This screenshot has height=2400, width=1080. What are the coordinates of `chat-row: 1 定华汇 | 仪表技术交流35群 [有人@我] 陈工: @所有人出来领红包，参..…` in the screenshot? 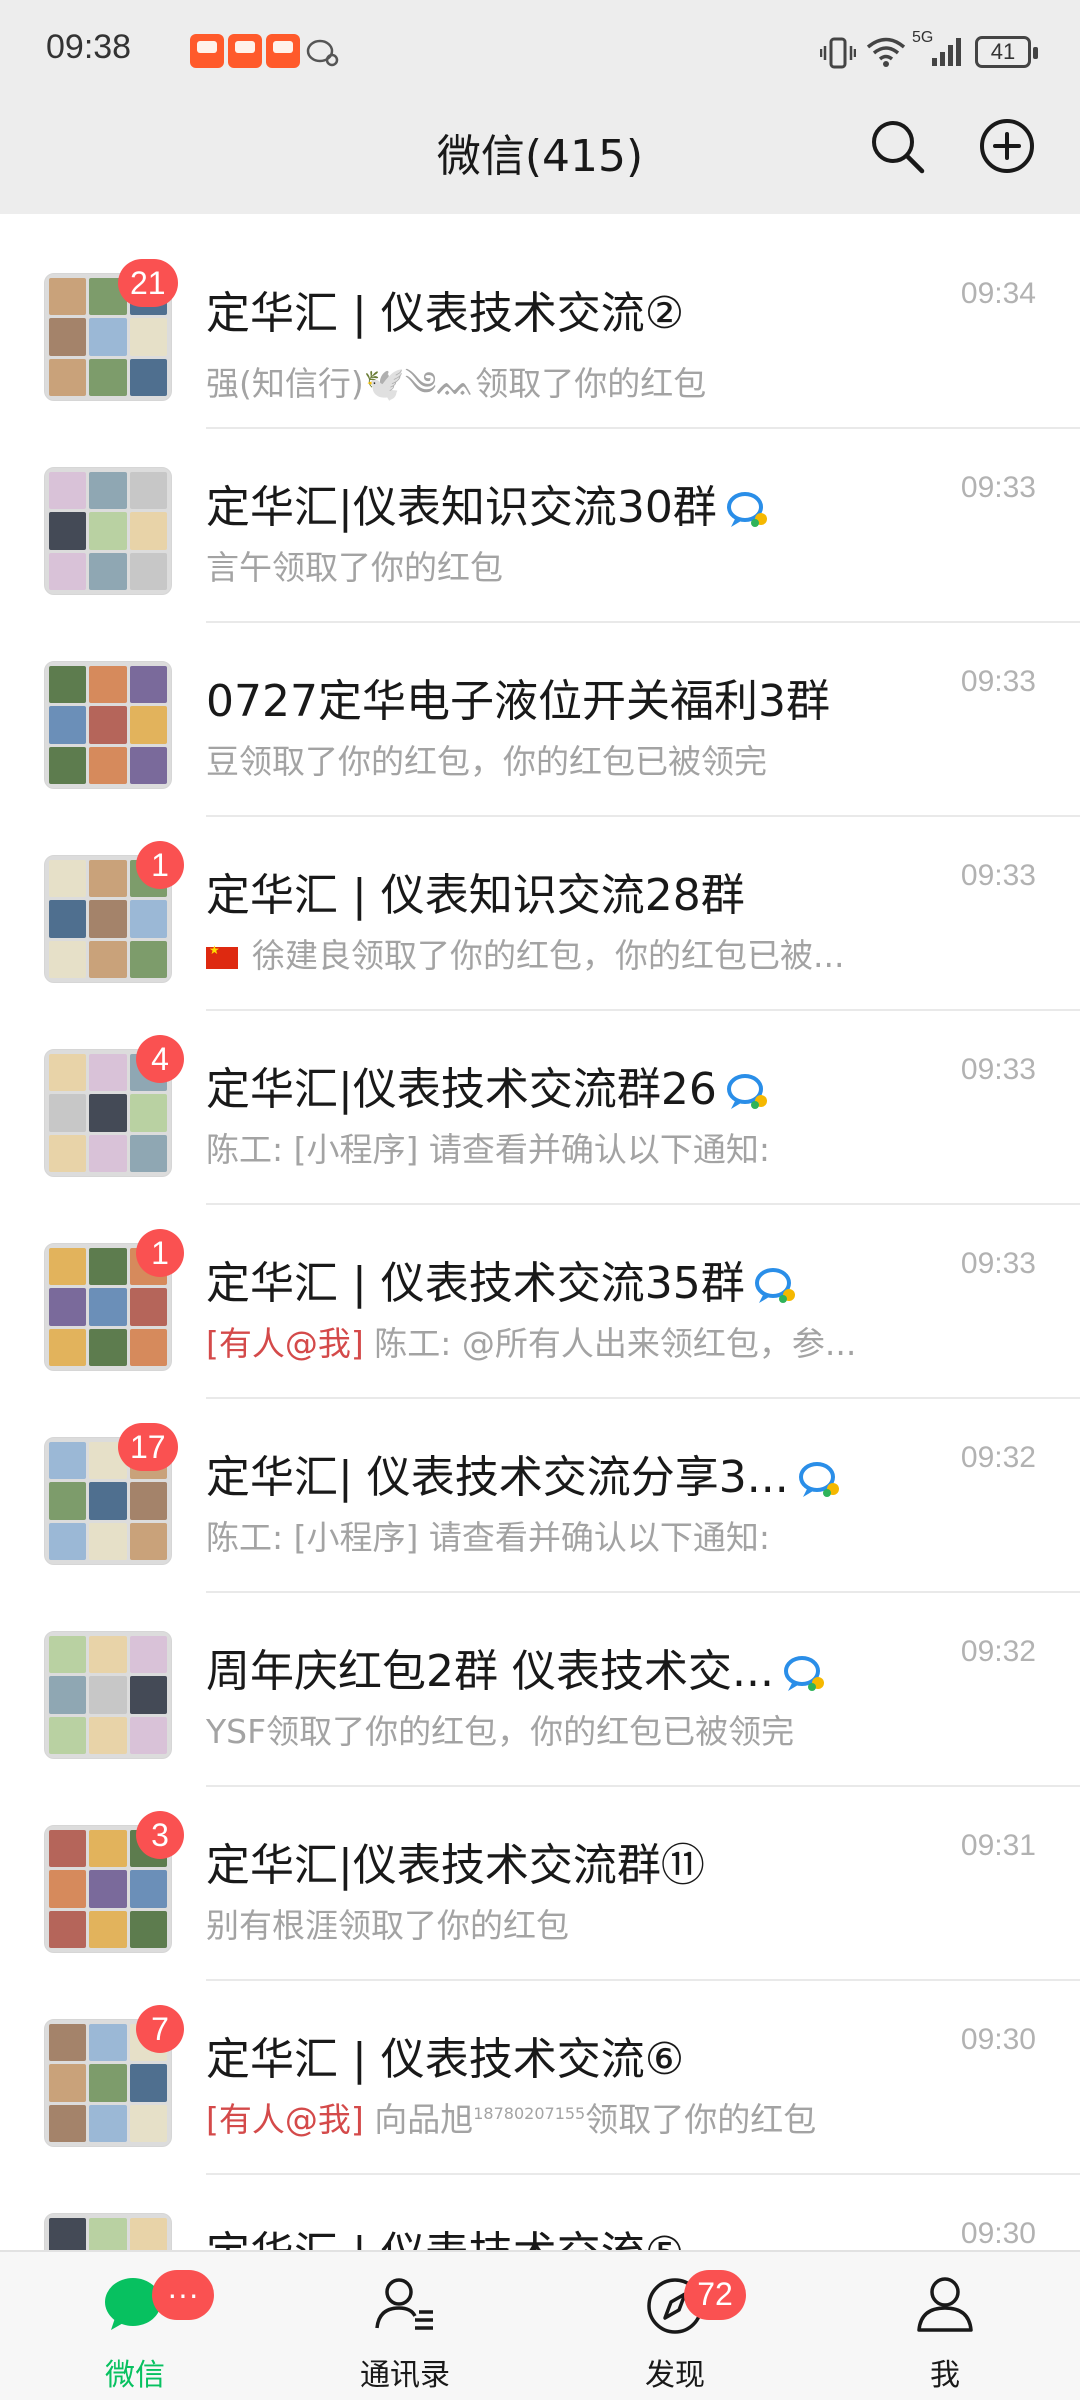 It's located at (540, 1302).